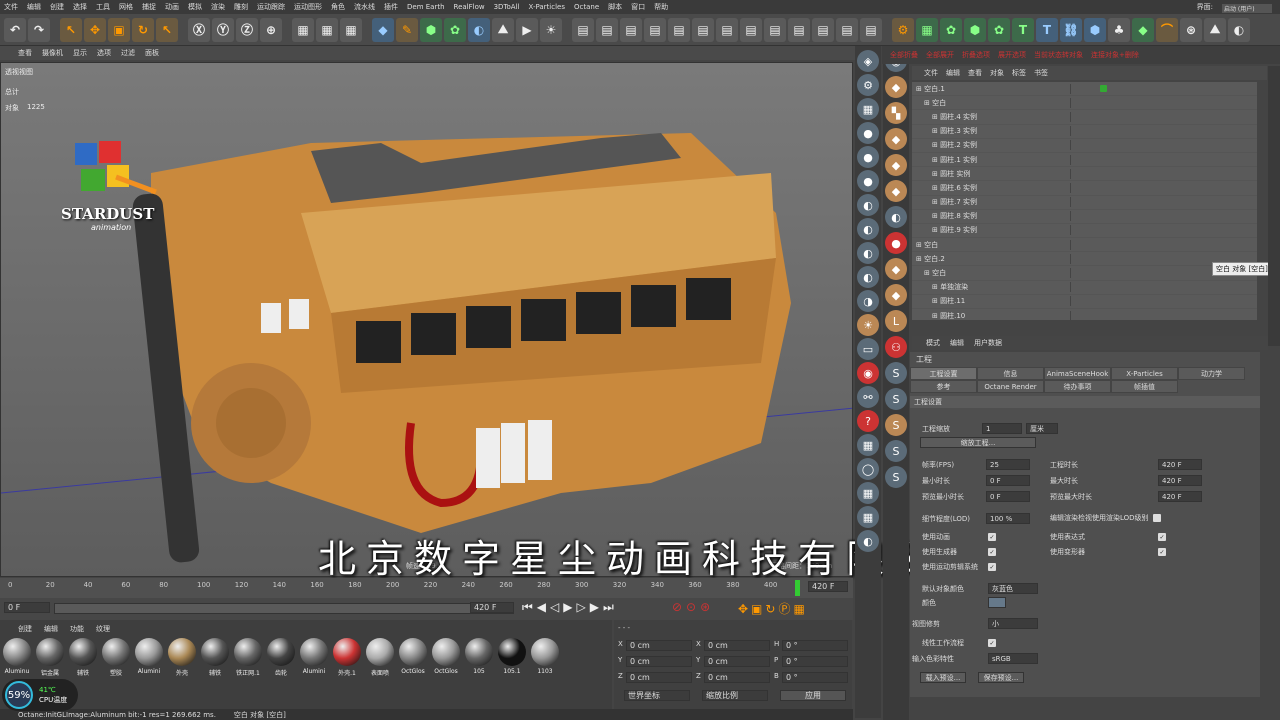  Describe the element at coordinates (727, 29) in the screenshot. I see `tool-g-icon: ▤` at that location.